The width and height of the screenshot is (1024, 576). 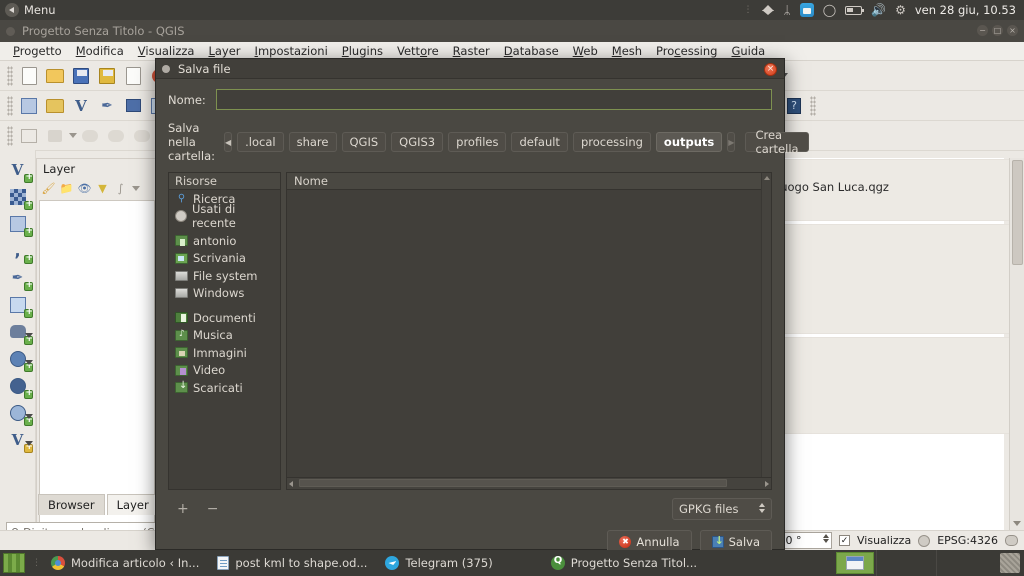 What do you see at coordinates (66, 188) in the screenshot?
I see `add-group-icon: 📁` at bounding box center [66, 188].